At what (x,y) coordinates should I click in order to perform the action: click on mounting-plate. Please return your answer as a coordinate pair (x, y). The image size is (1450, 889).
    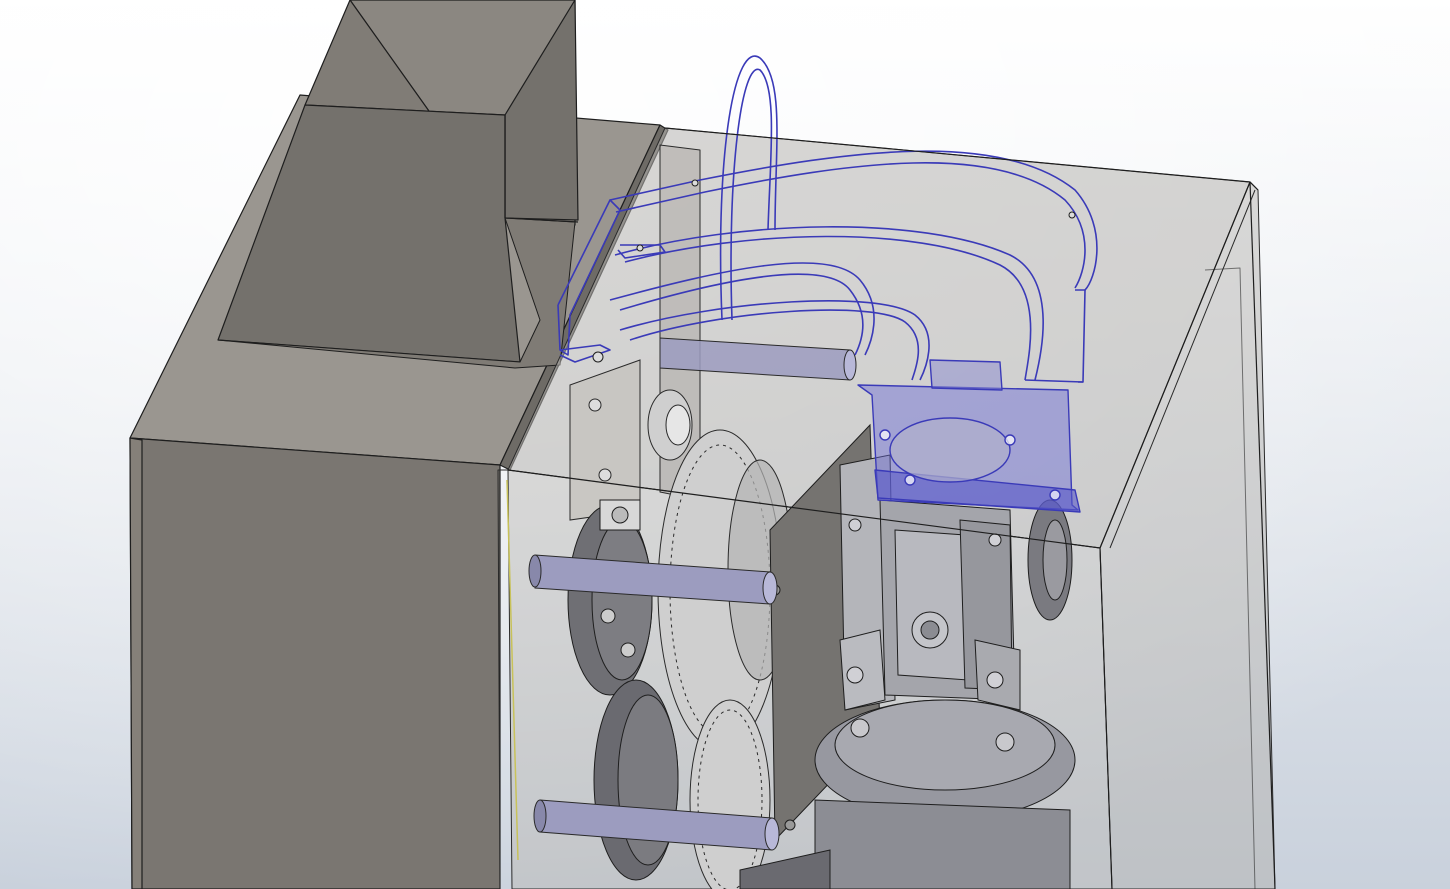
    Looking at the image, I should click on (605, 440).